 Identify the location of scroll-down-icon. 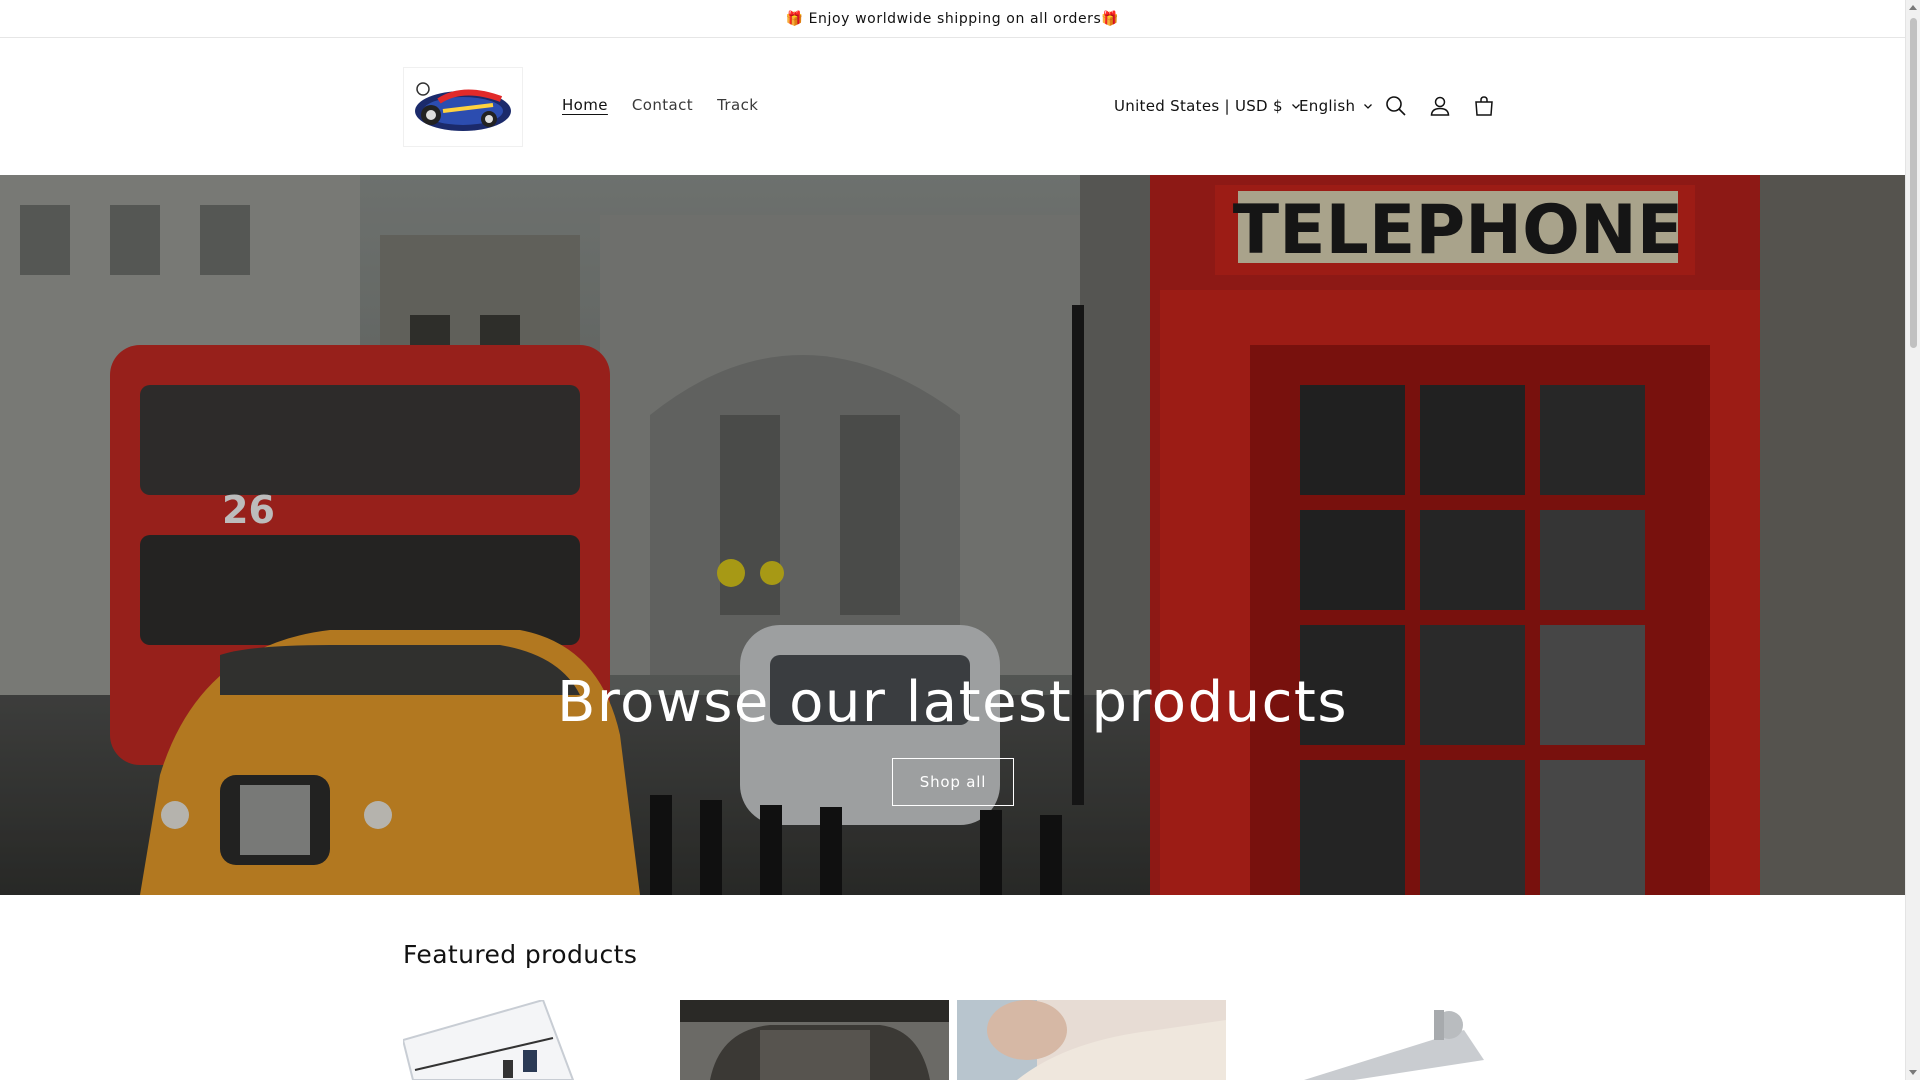
(1913, 1072).